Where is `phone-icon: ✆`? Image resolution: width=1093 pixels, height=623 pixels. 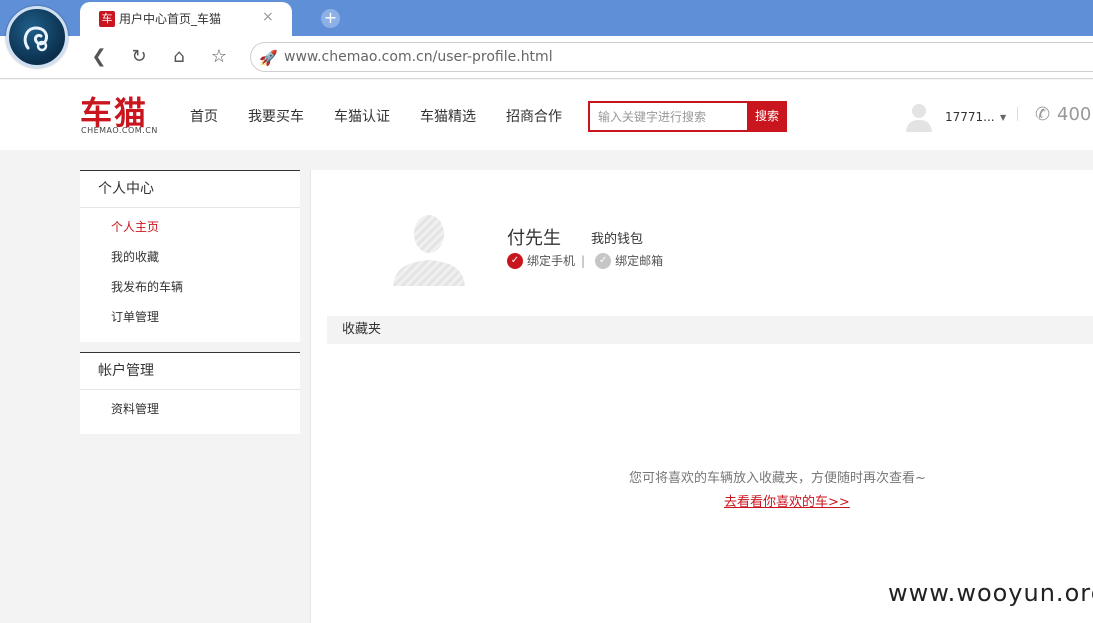 phone-icon: ✆ is located at coordinates (1043, 114).